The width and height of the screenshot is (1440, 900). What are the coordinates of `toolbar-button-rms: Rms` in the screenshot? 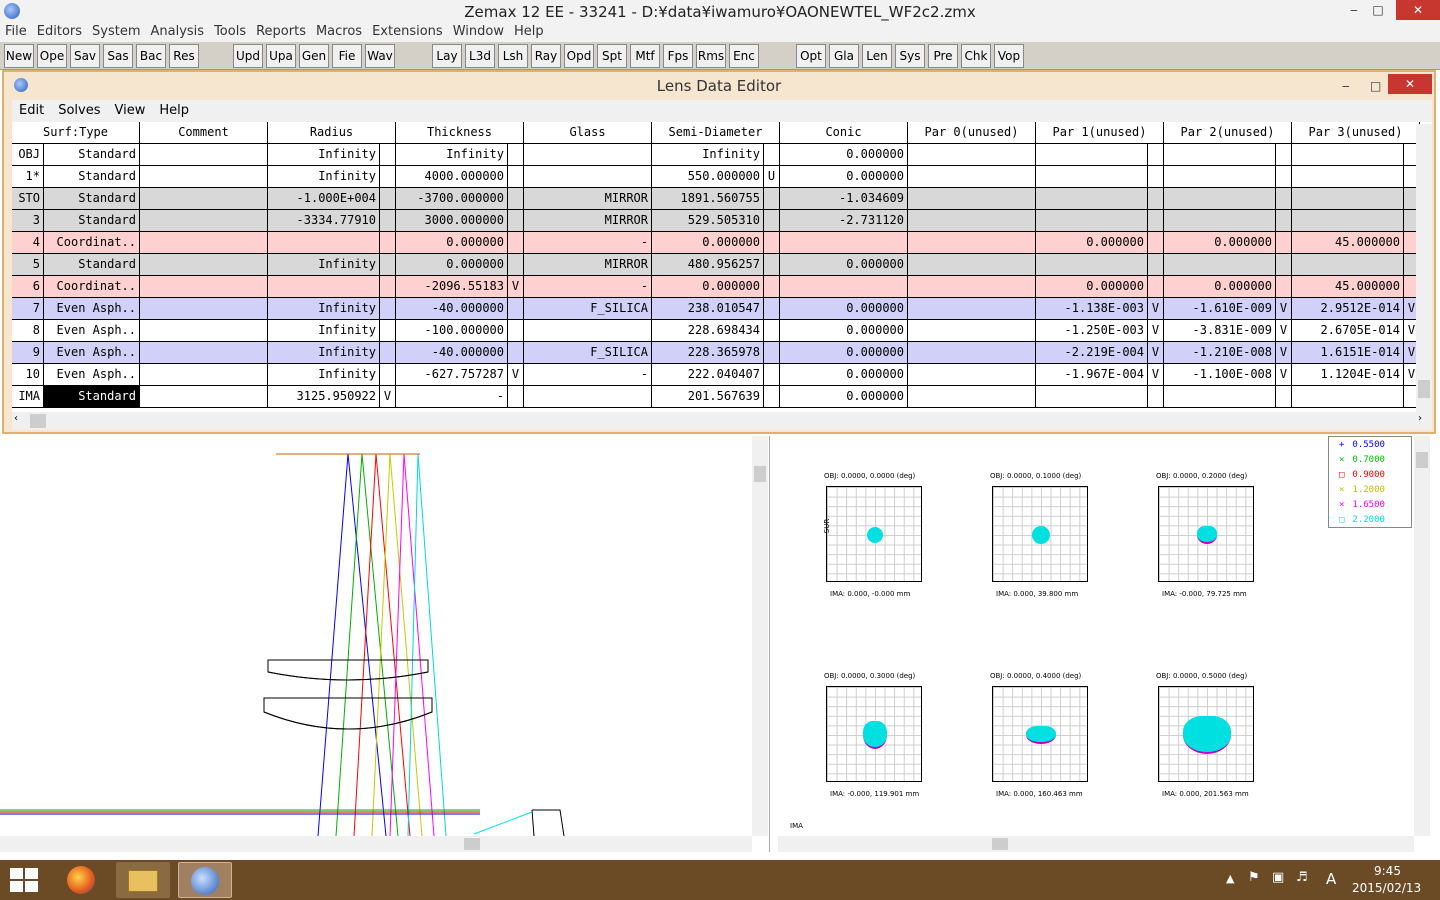 It's located at (711, 56).